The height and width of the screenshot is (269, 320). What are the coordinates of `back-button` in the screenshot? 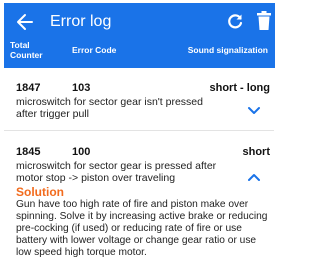 It's located at (25, 22).